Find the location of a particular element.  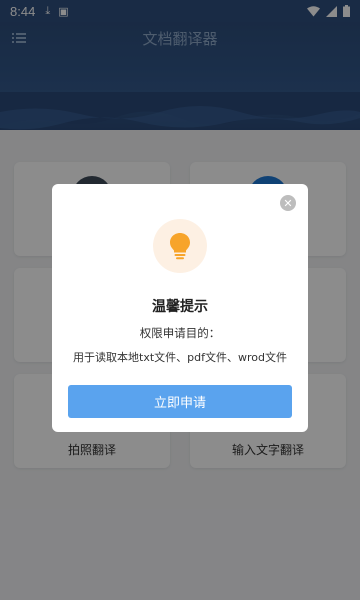

dialog-subtitle: 权限申请目的： is located at coordinates (180, 333).